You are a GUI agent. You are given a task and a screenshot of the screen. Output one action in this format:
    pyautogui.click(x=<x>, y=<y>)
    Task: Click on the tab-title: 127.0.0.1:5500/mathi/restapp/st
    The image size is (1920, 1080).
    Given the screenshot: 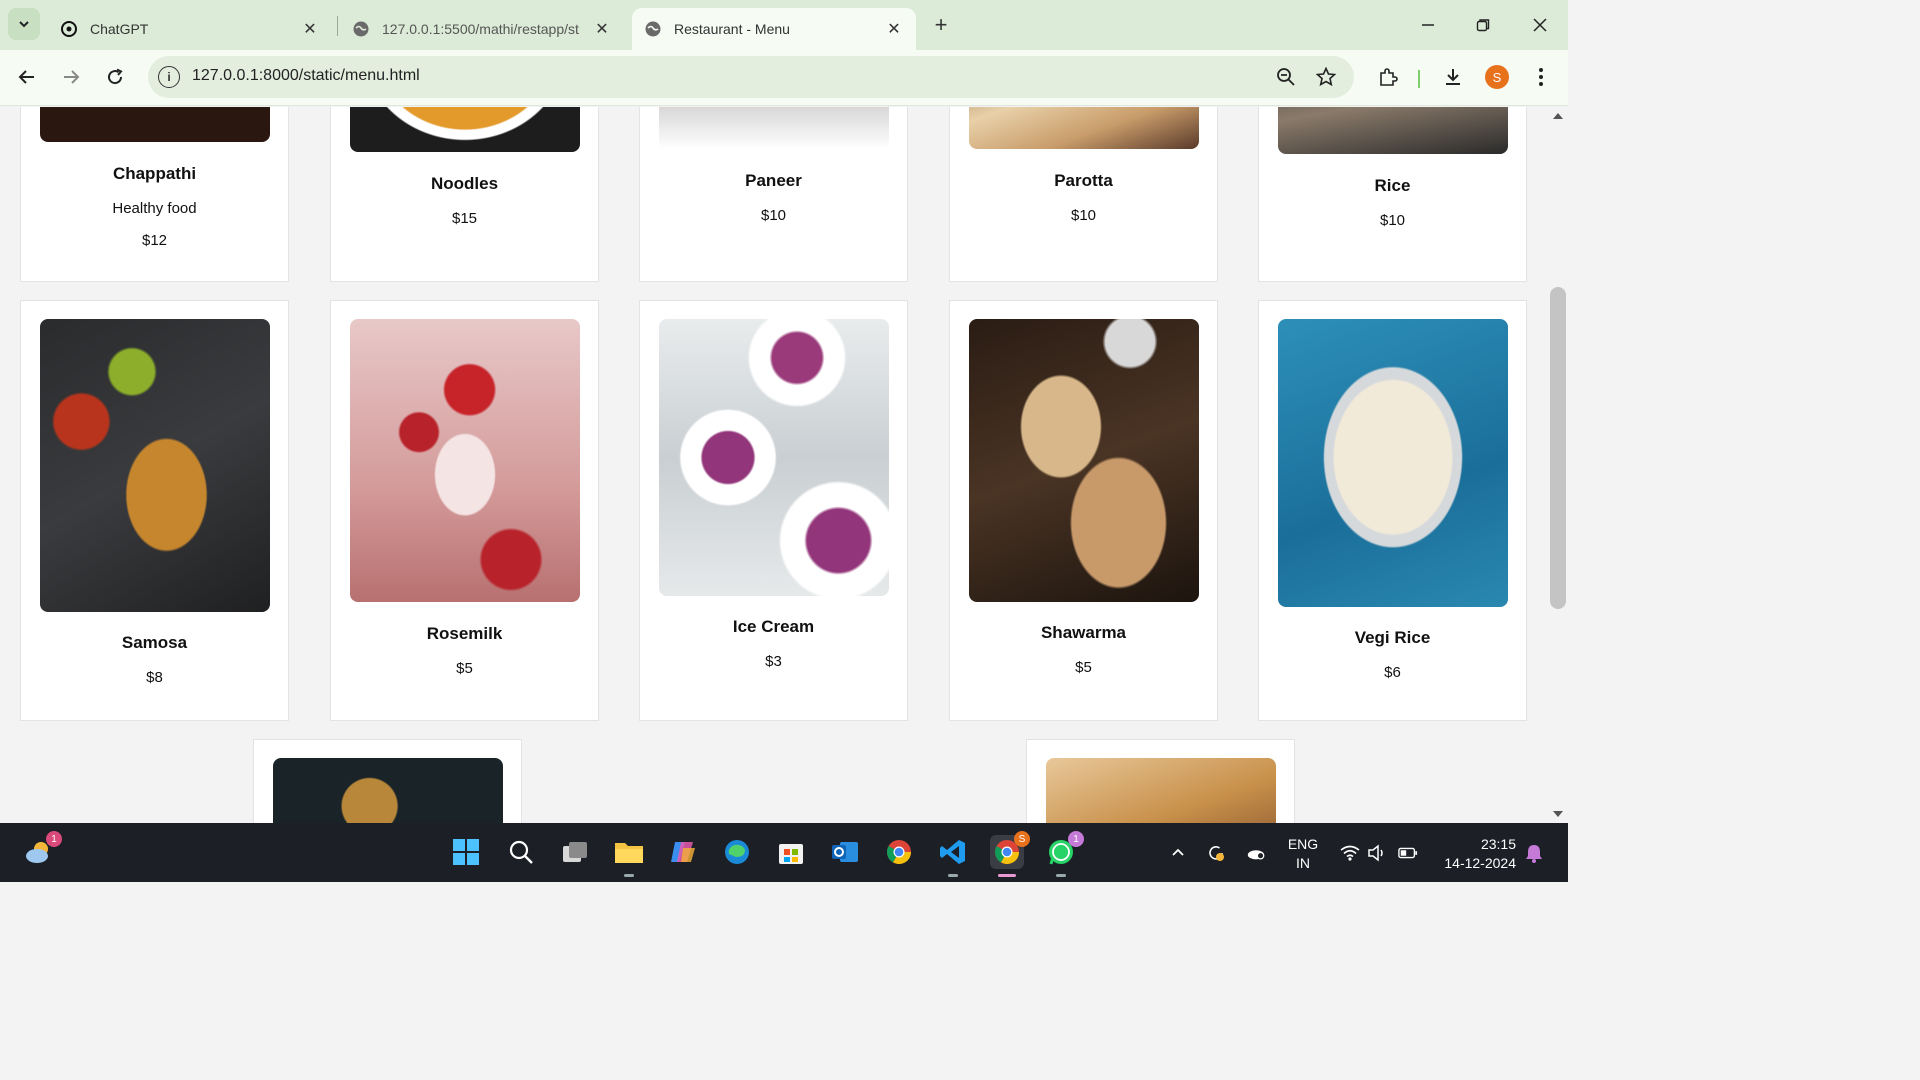 What is the action you would take?
    pyautogui.click(x=480, y=29)
    